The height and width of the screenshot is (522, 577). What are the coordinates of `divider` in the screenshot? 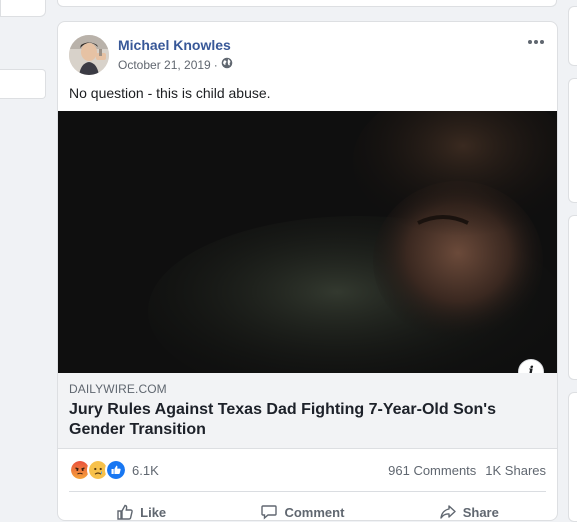 It's located at (307, 491).